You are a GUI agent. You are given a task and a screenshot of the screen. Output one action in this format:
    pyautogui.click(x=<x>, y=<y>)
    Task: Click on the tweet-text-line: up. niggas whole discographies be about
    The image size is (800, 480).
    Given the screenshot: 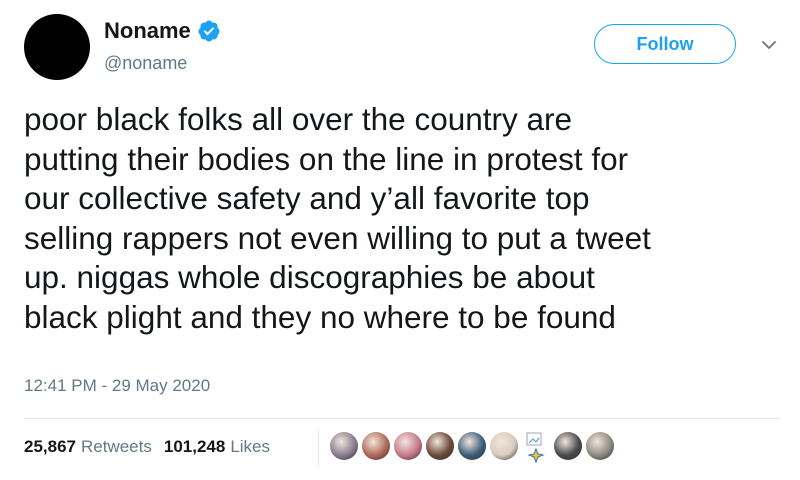 What is the action you would take?
    pyautogui.click(x=309, y=277)
    